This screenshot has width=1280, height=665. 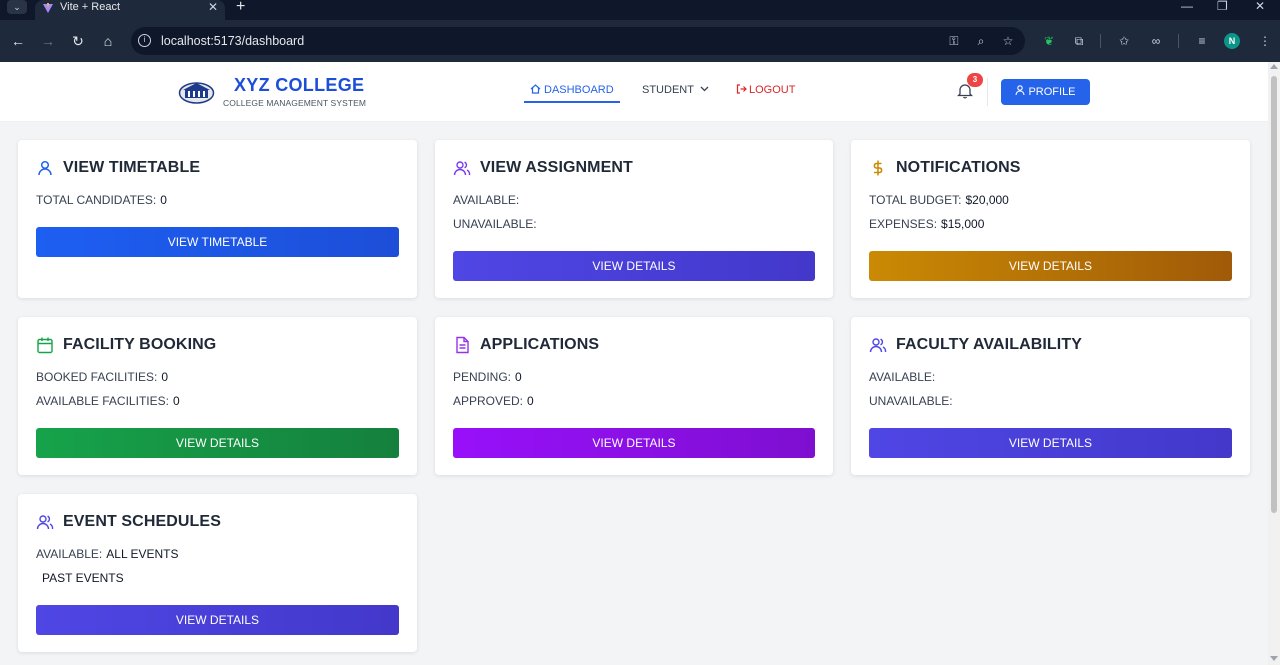 What do you see at coordinates (878, 168) in the screenshot?
I see `dollar-icon` at bounding box center [878, 168].